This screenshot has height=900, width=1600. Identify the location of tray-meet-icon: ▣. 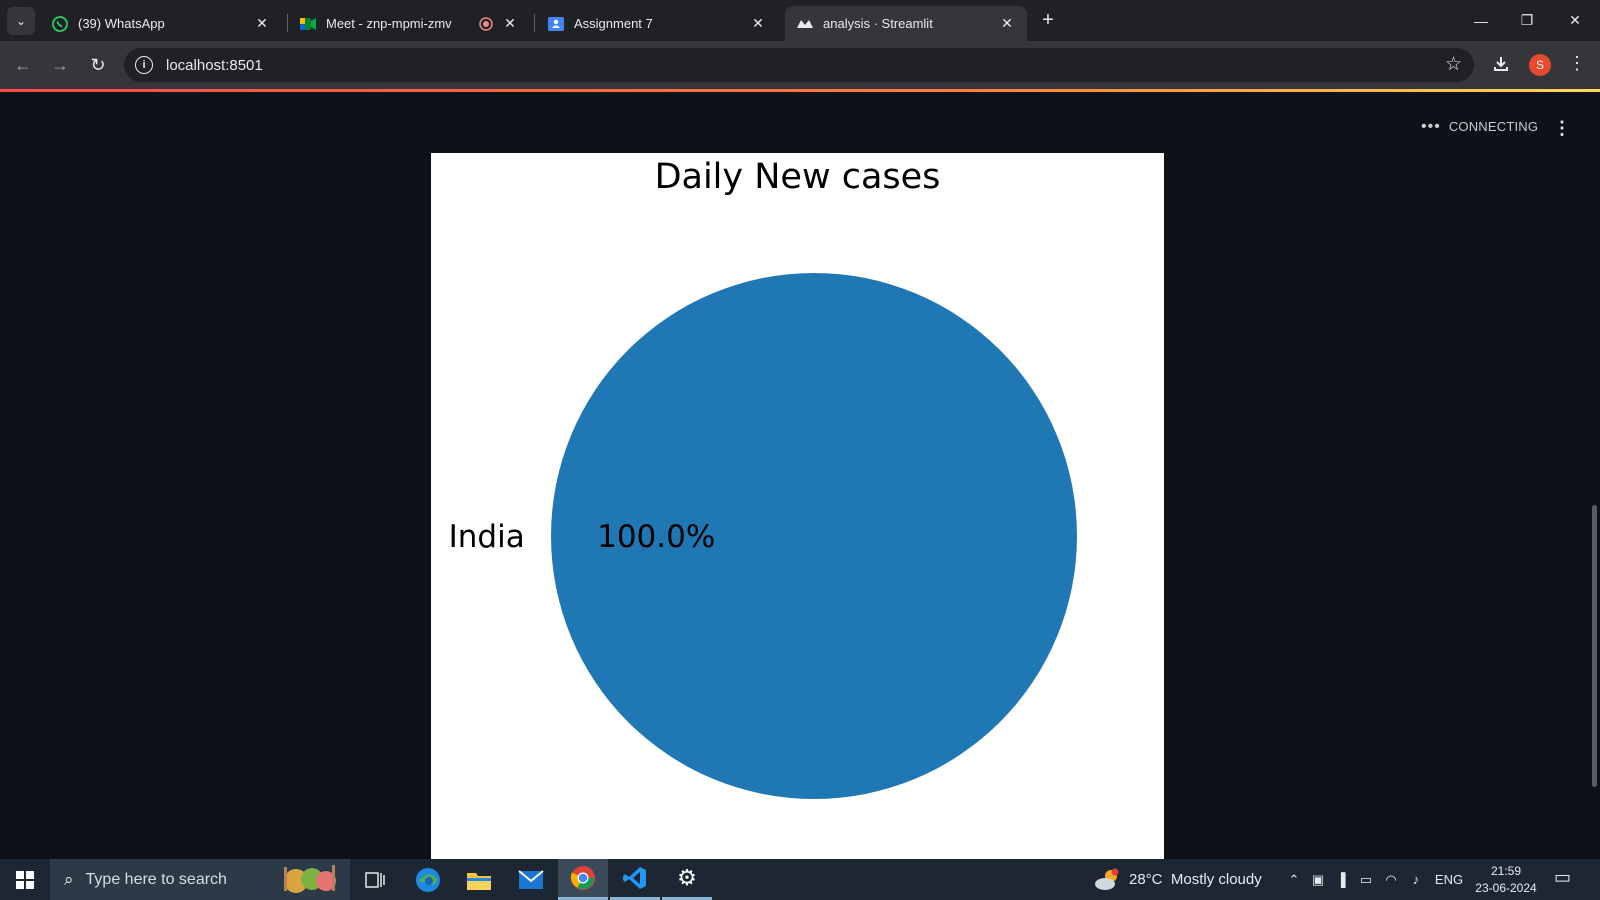
(1318, 879).